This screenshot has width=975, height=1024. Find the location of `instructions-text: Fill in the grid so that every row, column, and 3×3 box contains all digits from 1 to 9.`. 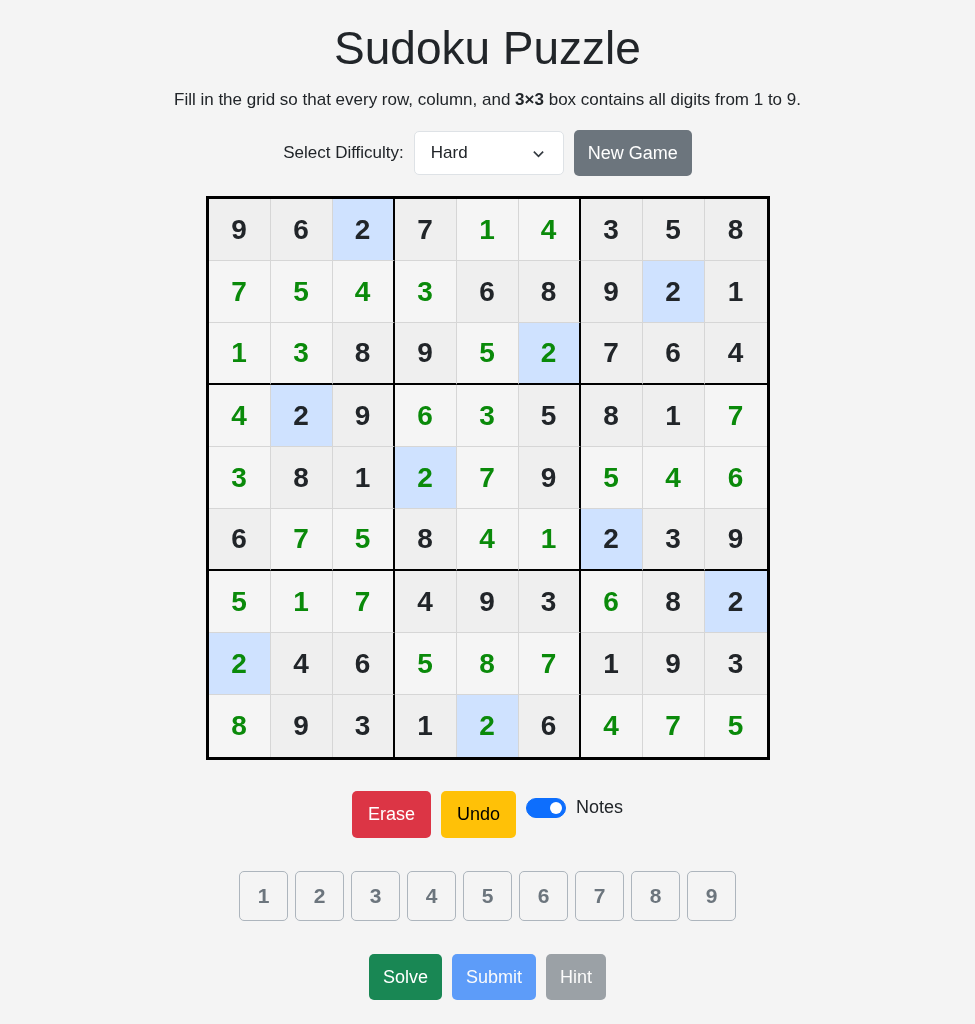

instructions-text: Fill in the grid so that every row, column, and 3×3 box contains all digits from 1 to 9. is located at coordinates (487, 100).